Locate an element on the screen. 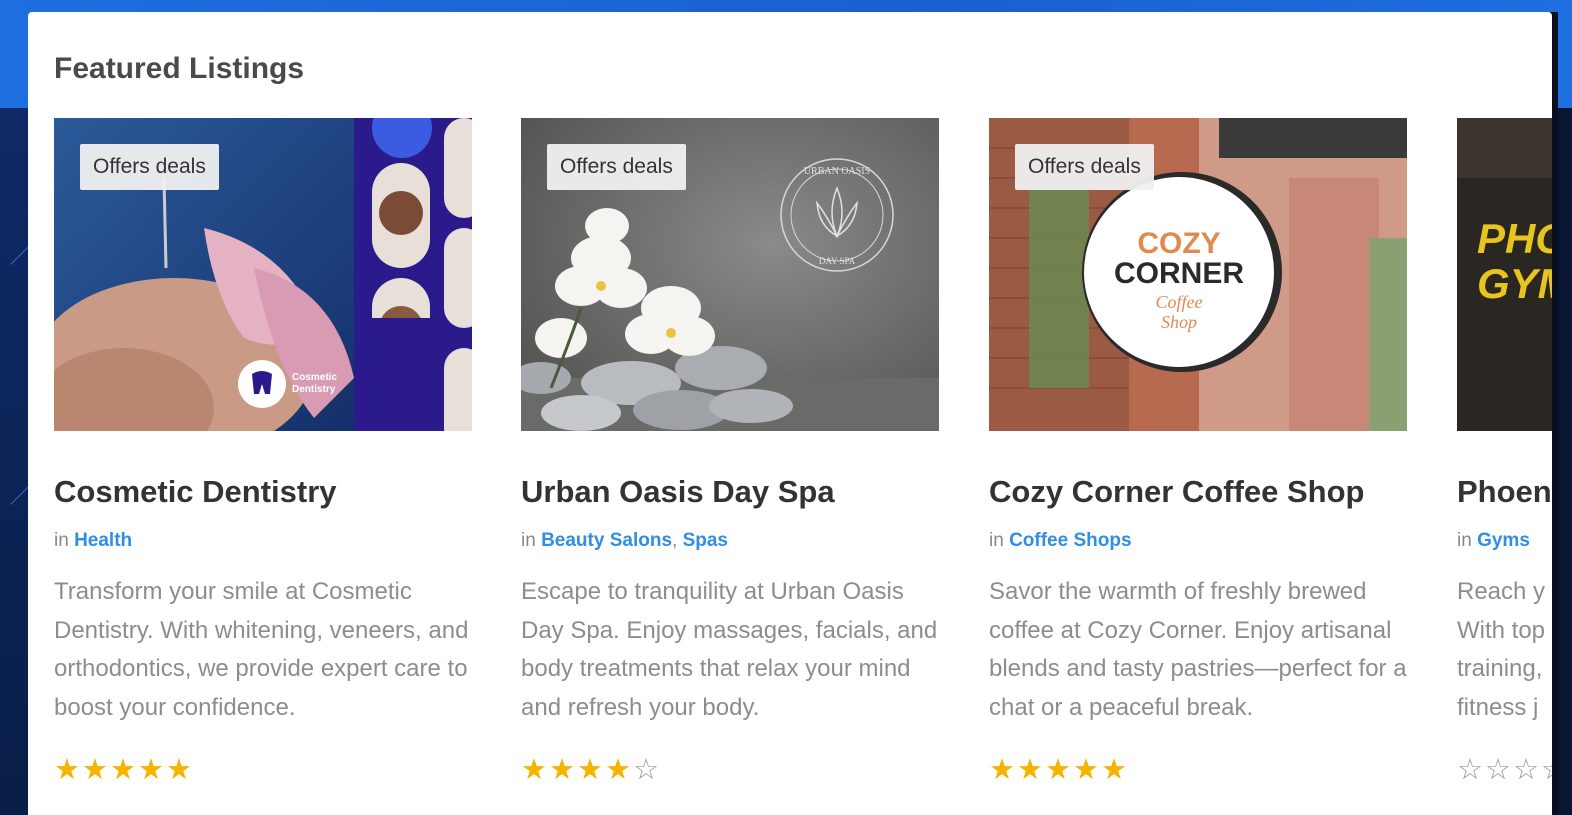 This screenshot has width=1572, height=815. section-title: Featured Listings is located at coordinates (179, 68).